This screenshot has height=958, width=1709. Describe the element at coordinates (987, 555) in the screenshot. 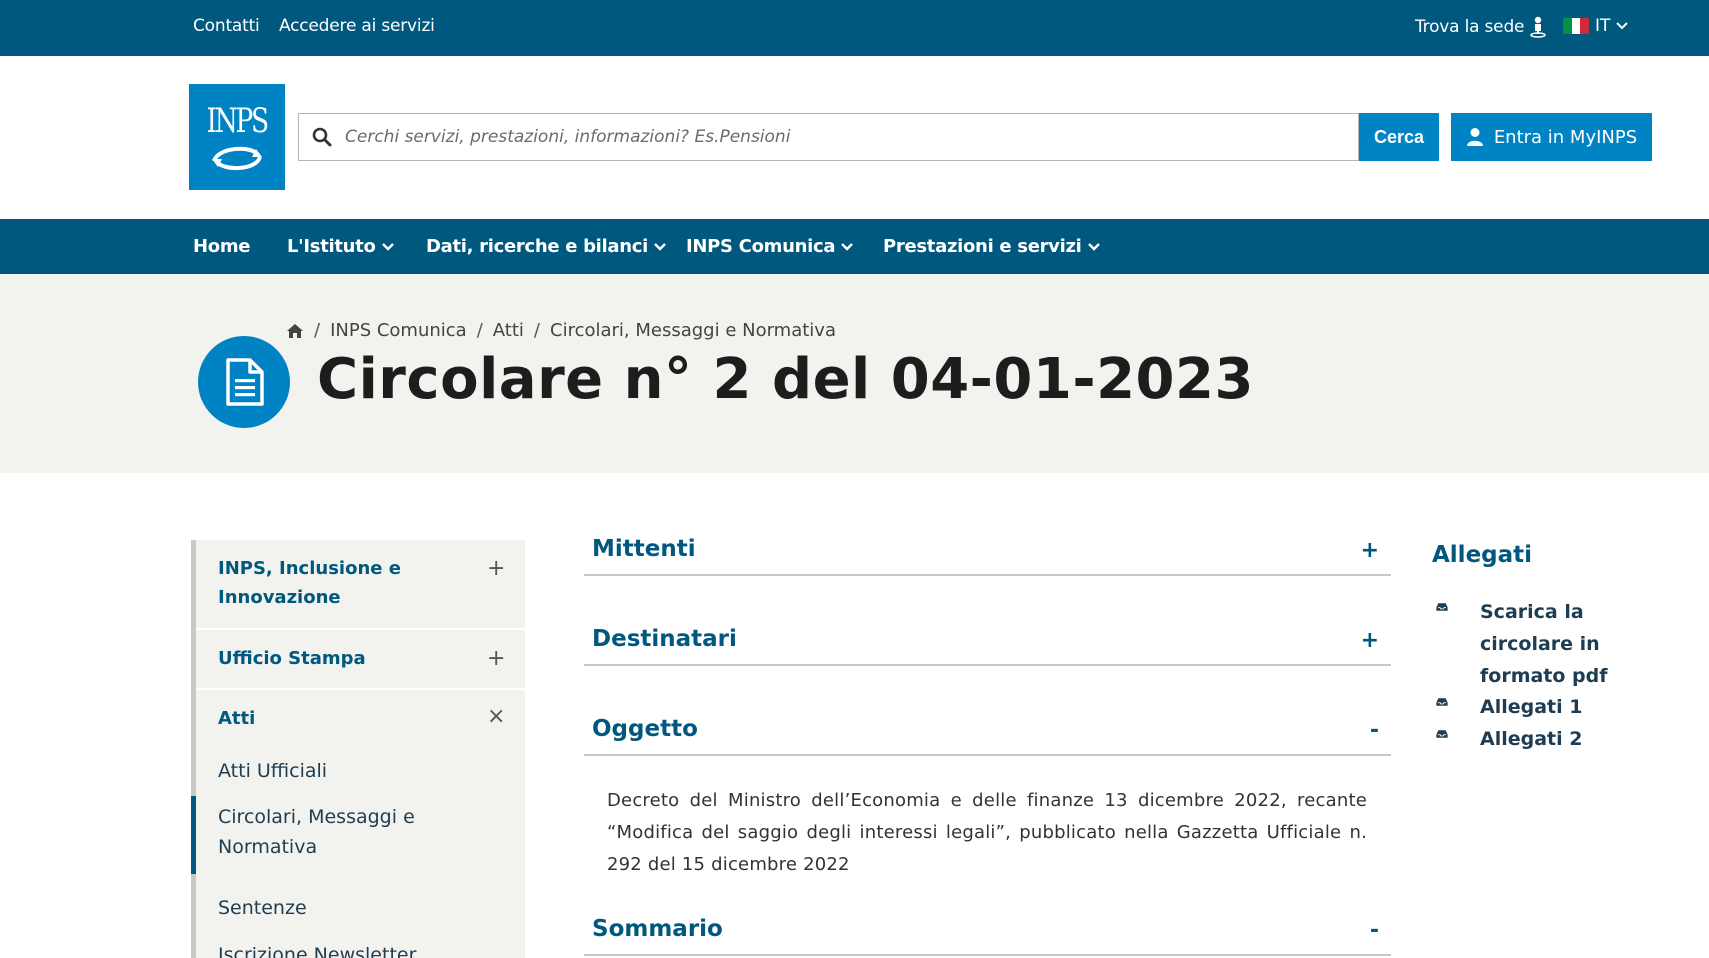

I see `accordion-mittenti: Mittenti +` at that location.